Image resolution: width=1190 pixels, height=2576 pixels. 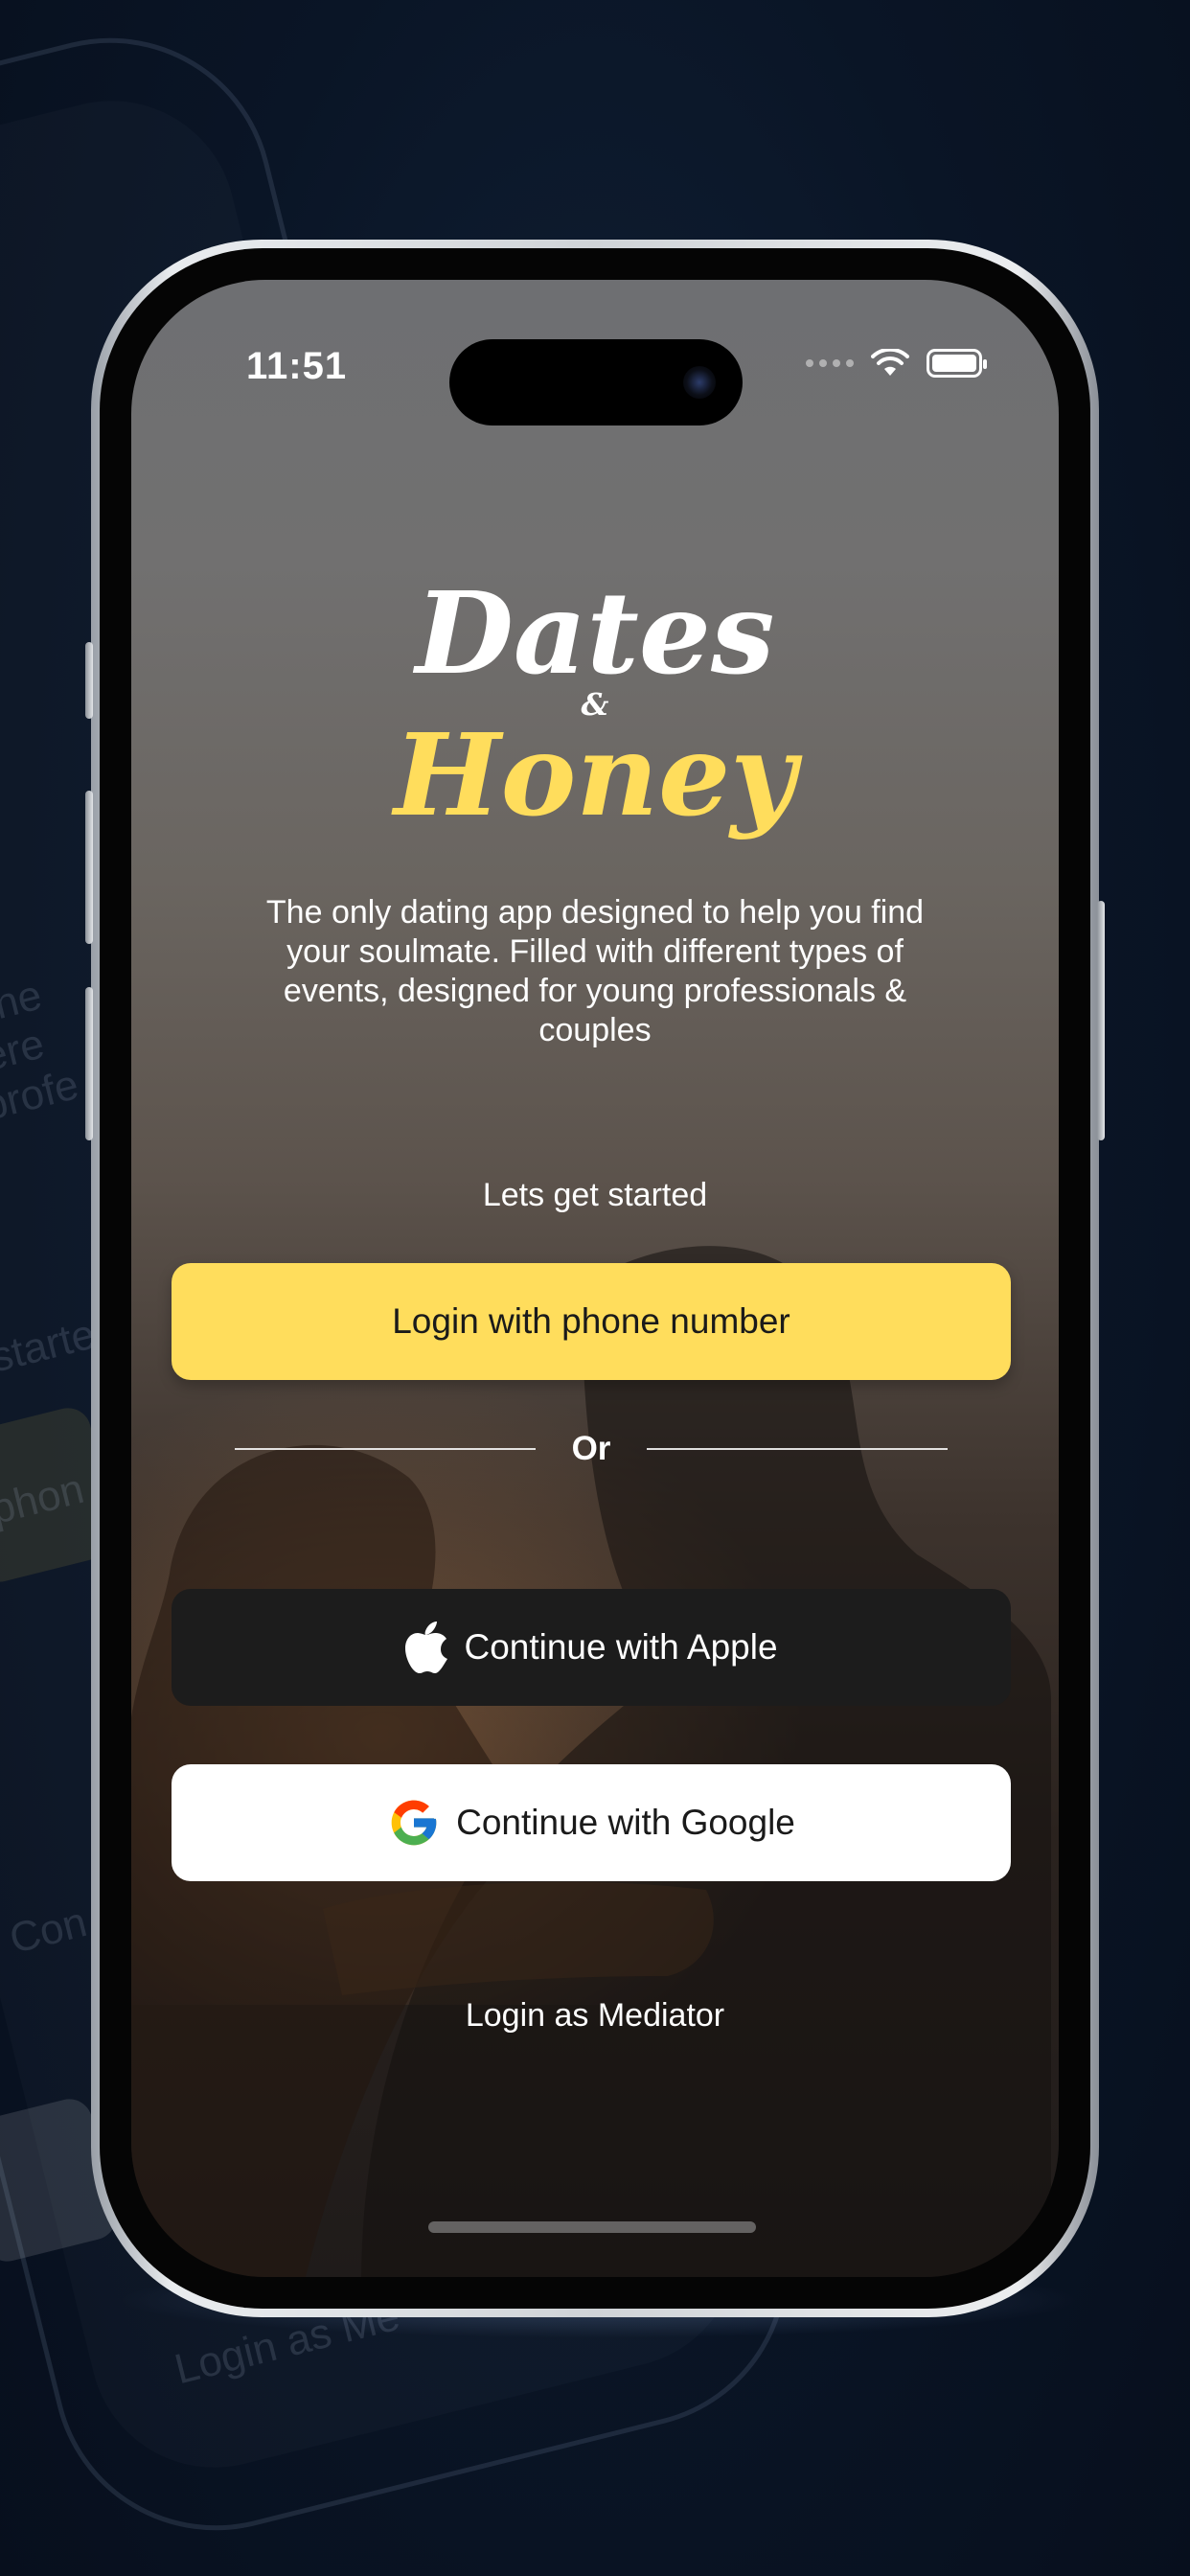 I want to click on continue-google-button: Continue with Google, so click(x=591, y=1822).